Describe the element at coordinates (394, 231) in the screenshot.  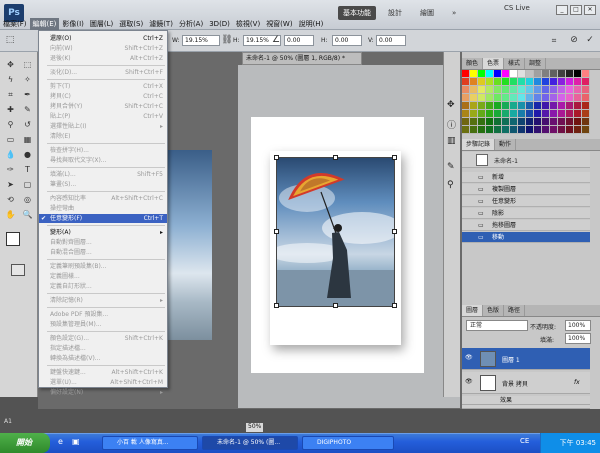
I see `transform-handle-right` at that location.